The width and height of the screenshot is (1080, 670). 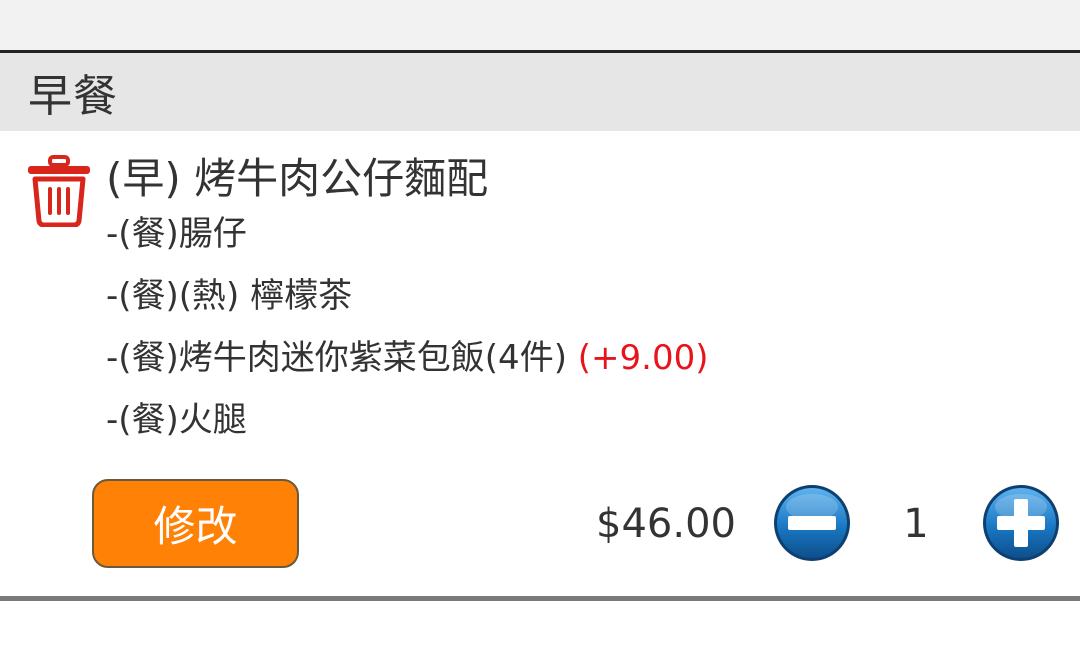 I want to click on item-price: $46.00, so click(x=666, y=524).